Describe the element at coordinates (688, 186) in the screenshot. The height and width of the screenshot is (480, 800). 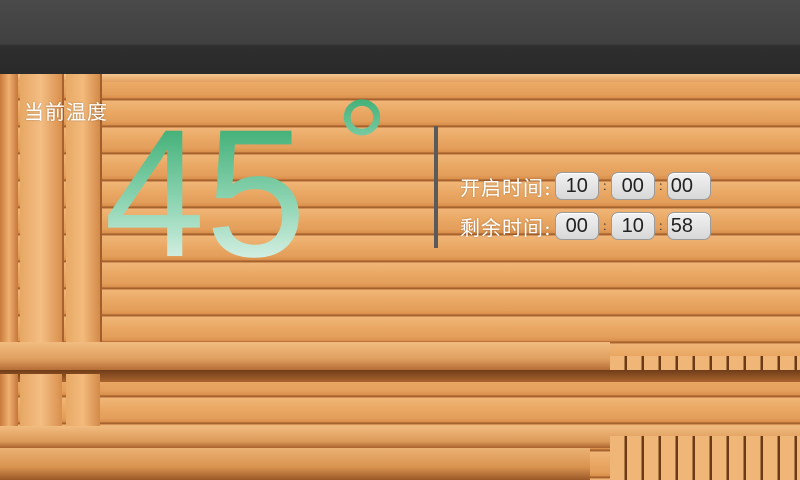
I see `start-seconds-field: 00` at that location.